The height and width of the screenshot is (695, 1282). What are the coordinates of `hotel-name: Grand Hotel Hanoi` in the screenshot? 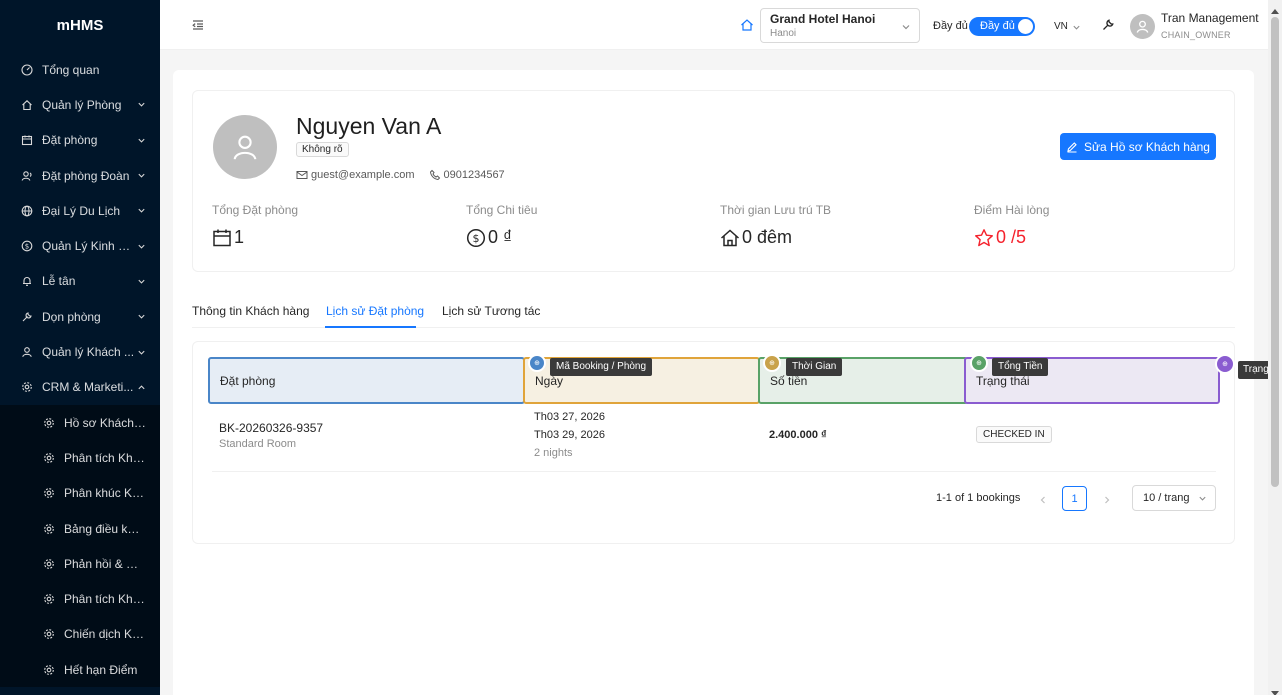 It's located at (823, 19).